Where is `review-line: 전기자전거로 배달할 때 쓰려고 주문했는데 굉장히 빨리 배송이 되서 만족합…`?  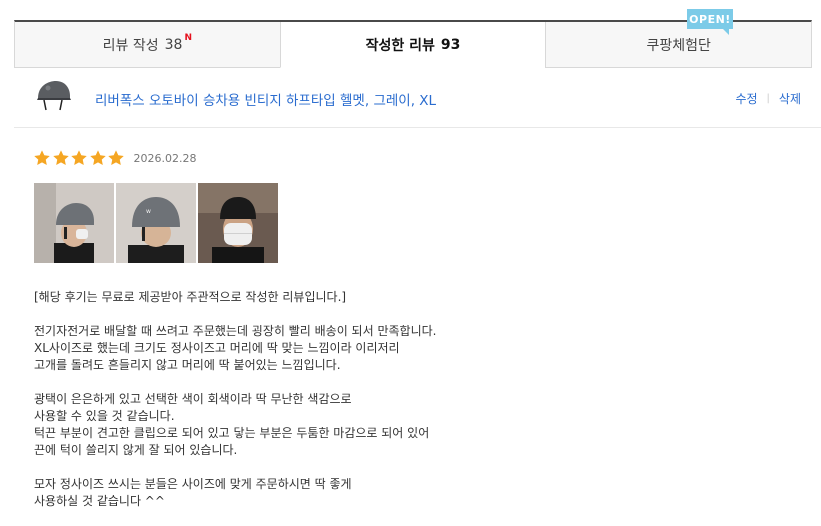
review-line: 전기자전거로 배달할 때 쓰려고 주문했는데 굉장히 빨리 배송이 되서 만족합… is located at coordinates (235, 331).